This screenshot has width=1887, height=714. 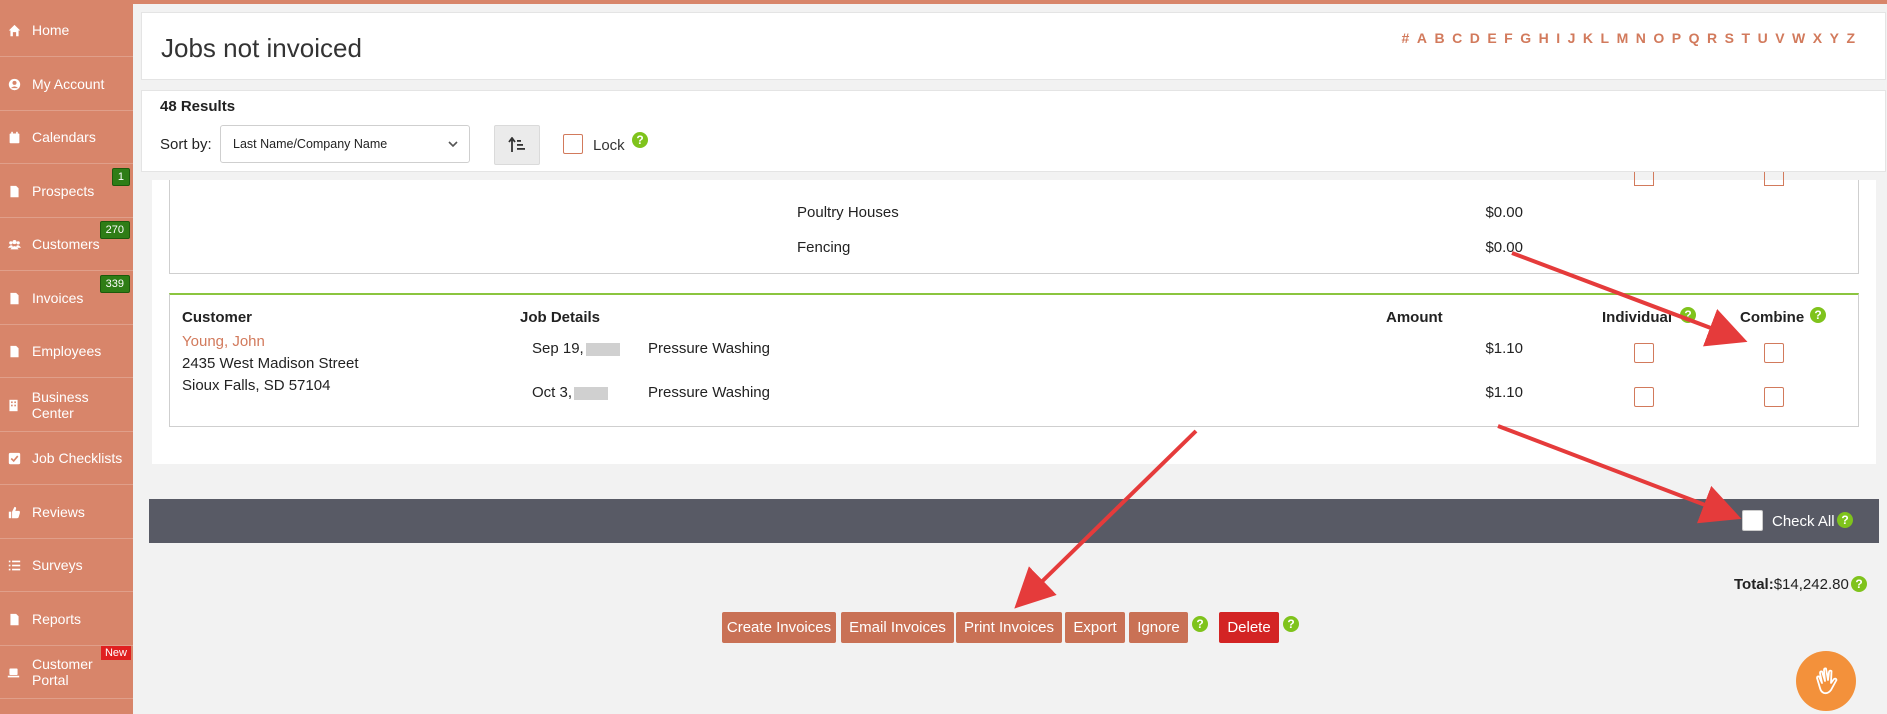 I want to click on job-date: Oct 3,, so click(x=570, y=392).